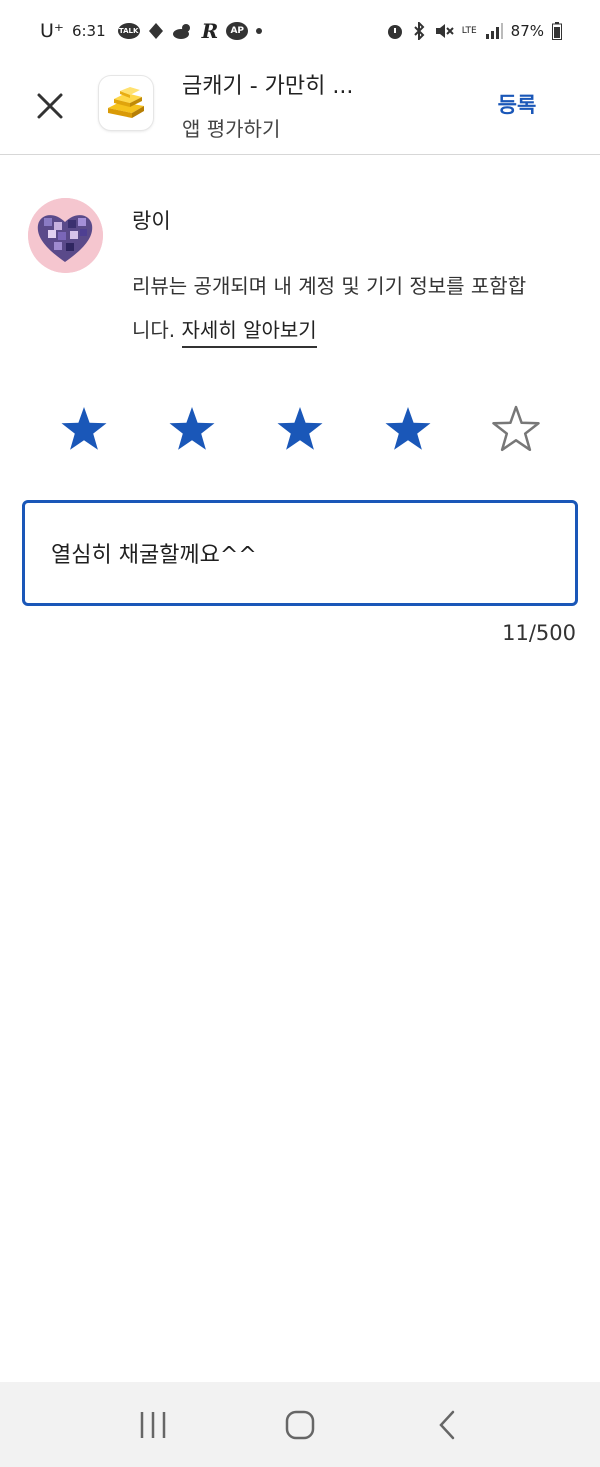  I want to click on back-button, so click(447, 1425).